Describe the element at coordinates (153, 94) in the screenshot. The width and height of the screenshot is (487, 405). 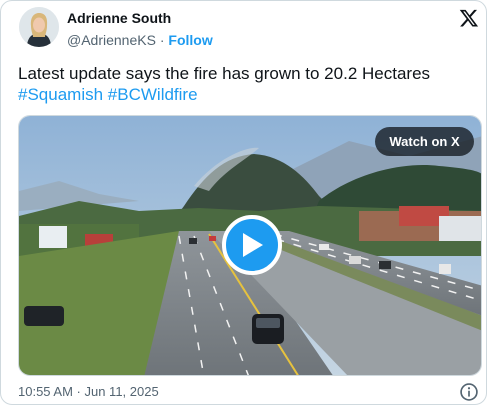
I see `hashtag-bcwildfire: #BCWildfire` at that location.